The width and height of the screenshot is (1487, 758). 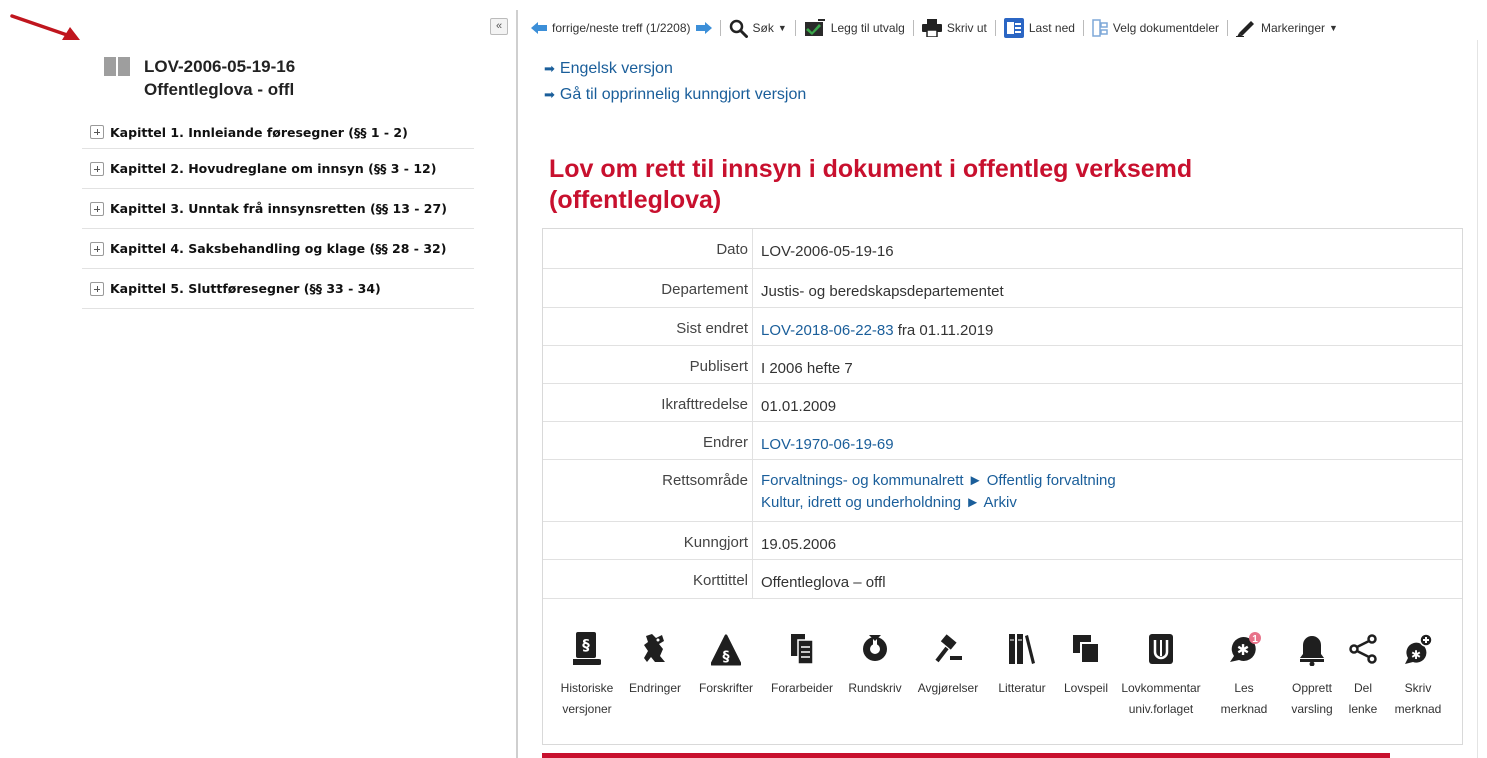 I want to click on prev-next-hit-button: forrige/neste treff (1/2208), so click(x=621, y=28).